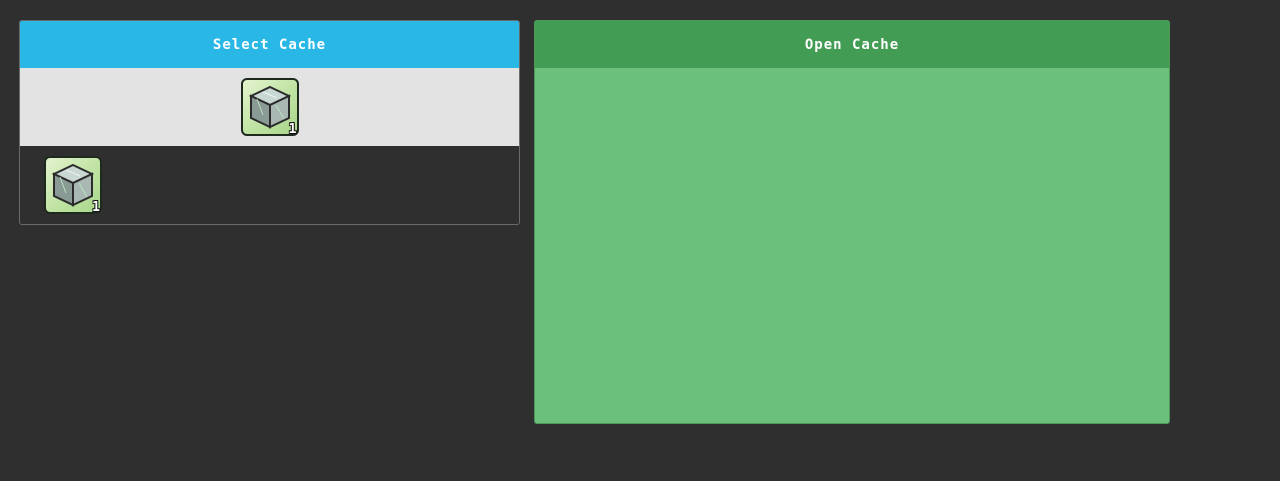 The width and height of the screenshot is (1280, 481). I want to click on selected-cache-row: 1, so click(269, 107).